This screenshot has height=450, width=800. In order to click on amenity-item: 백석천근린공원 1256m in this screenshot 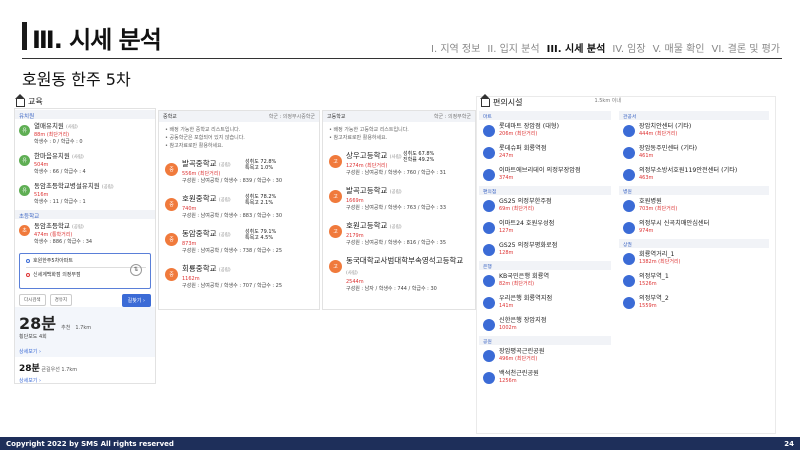, I will do `click(545, 378)`.